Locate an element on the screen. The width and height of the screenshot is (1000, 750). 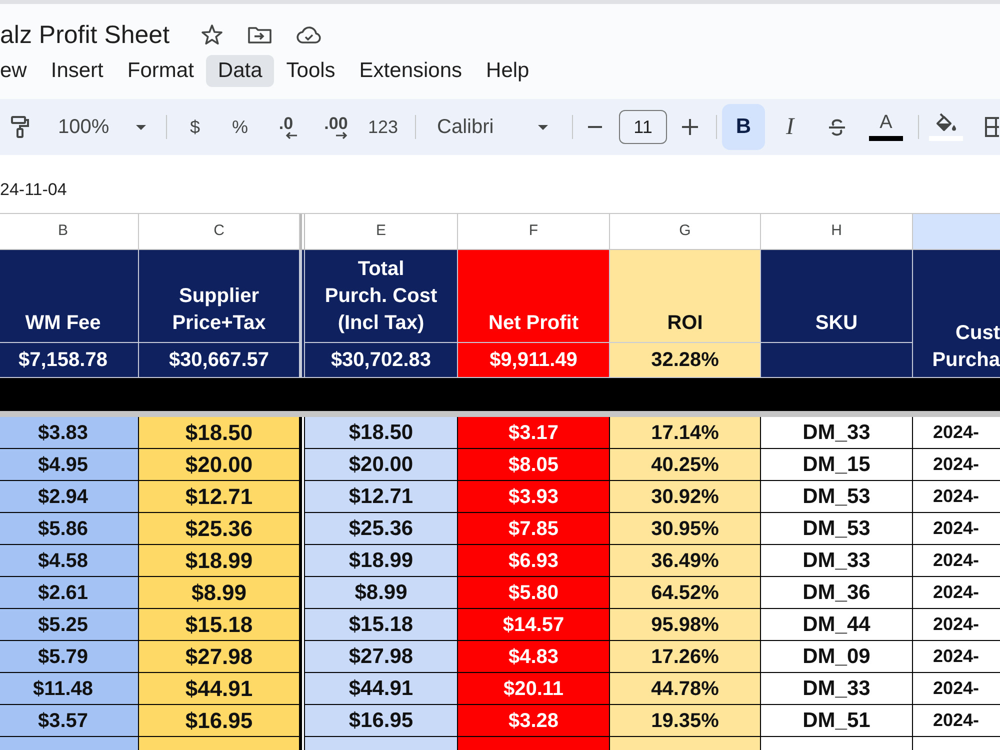
table-cell: DM_51 is located at coordinates (837, 721).